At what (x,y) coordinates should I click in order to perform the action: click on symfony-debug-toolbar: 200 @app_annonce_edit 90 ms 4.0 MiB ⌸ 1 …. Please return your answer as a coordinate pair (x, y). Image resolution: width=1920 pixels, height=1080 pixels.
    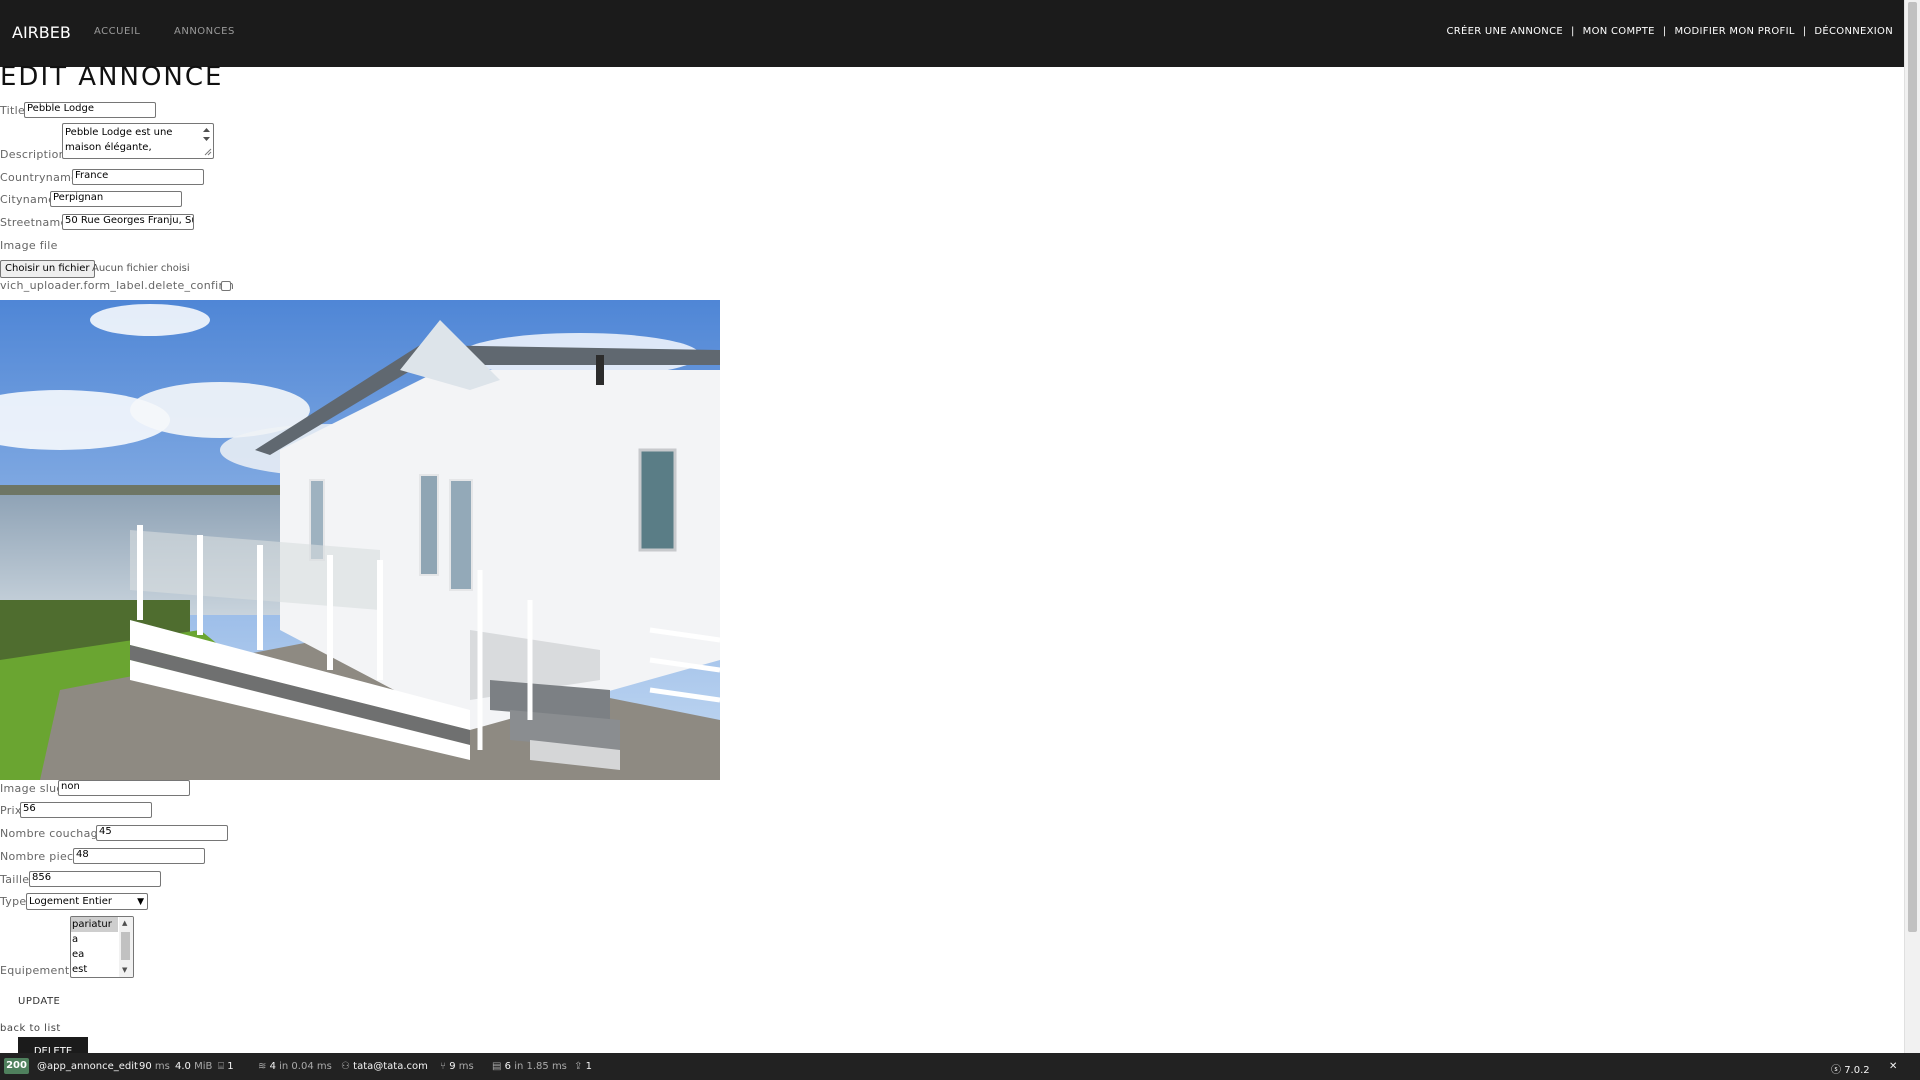
    Looking at the image, I should click on (960, 1066).